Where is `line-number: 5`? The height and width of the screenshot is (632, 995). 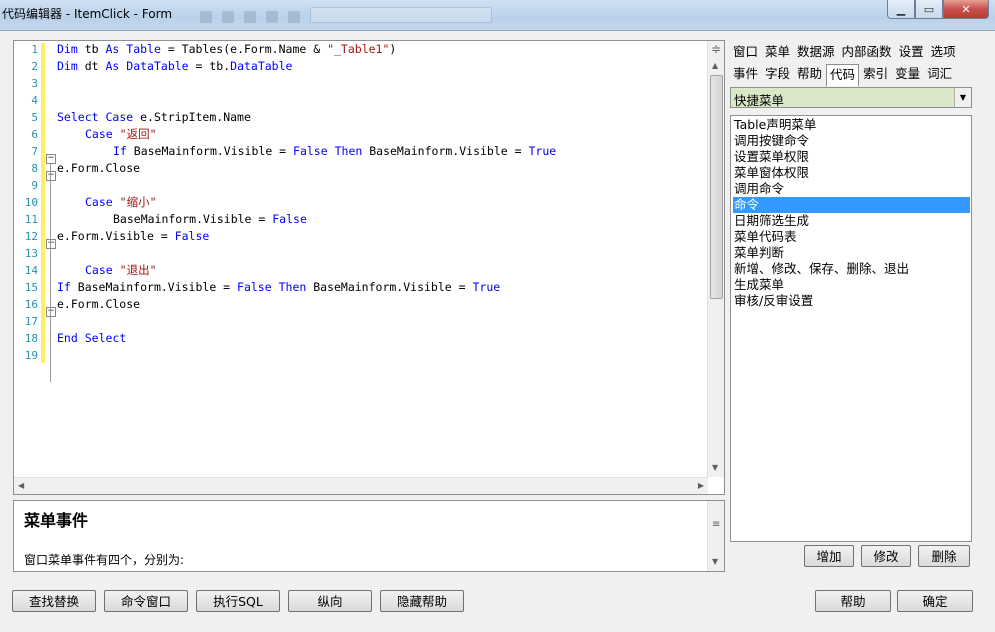
line-number: 5 is located at coordinates (34, 117).